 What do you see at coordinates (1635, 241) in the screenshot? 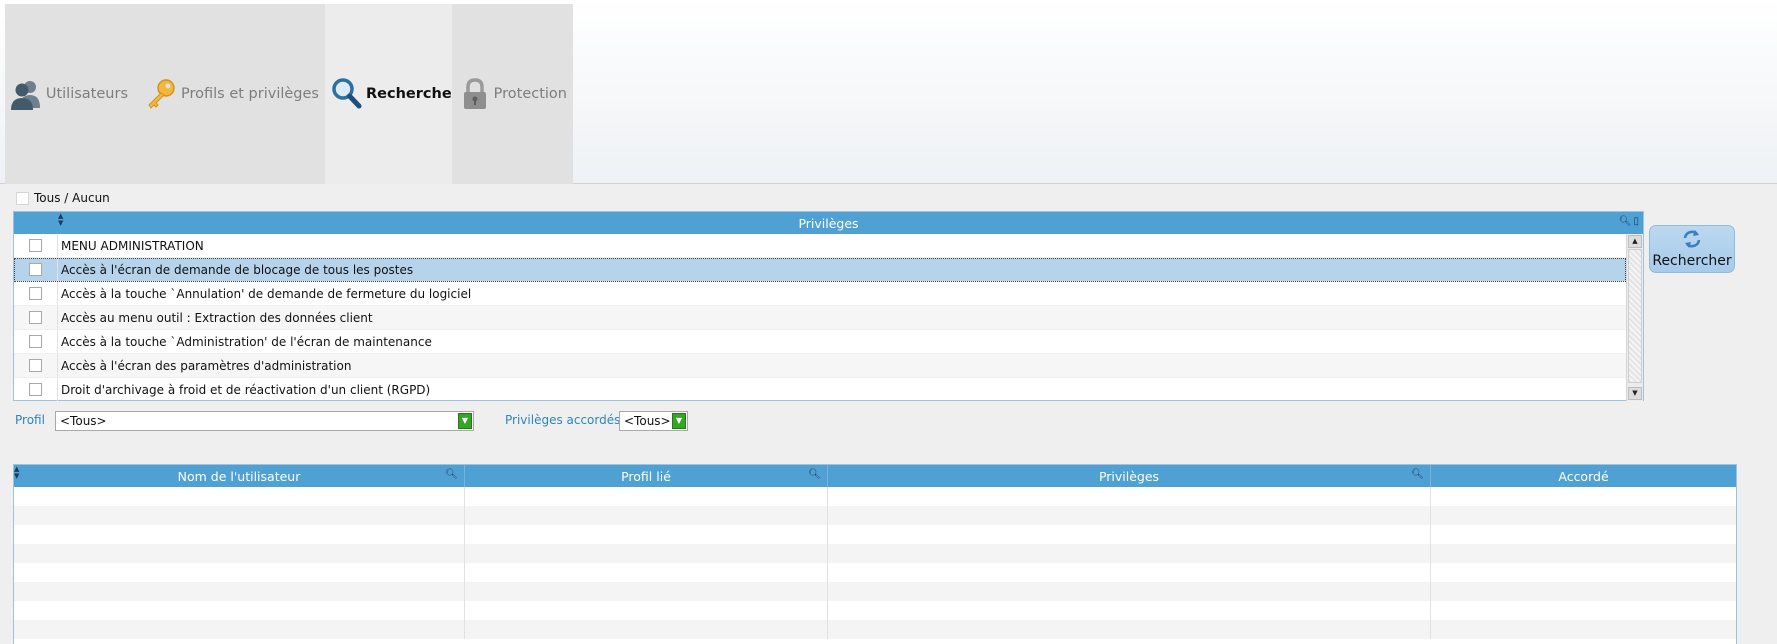
I see `scroll-up-icon: ▲` at bounding box center [1635, 241].